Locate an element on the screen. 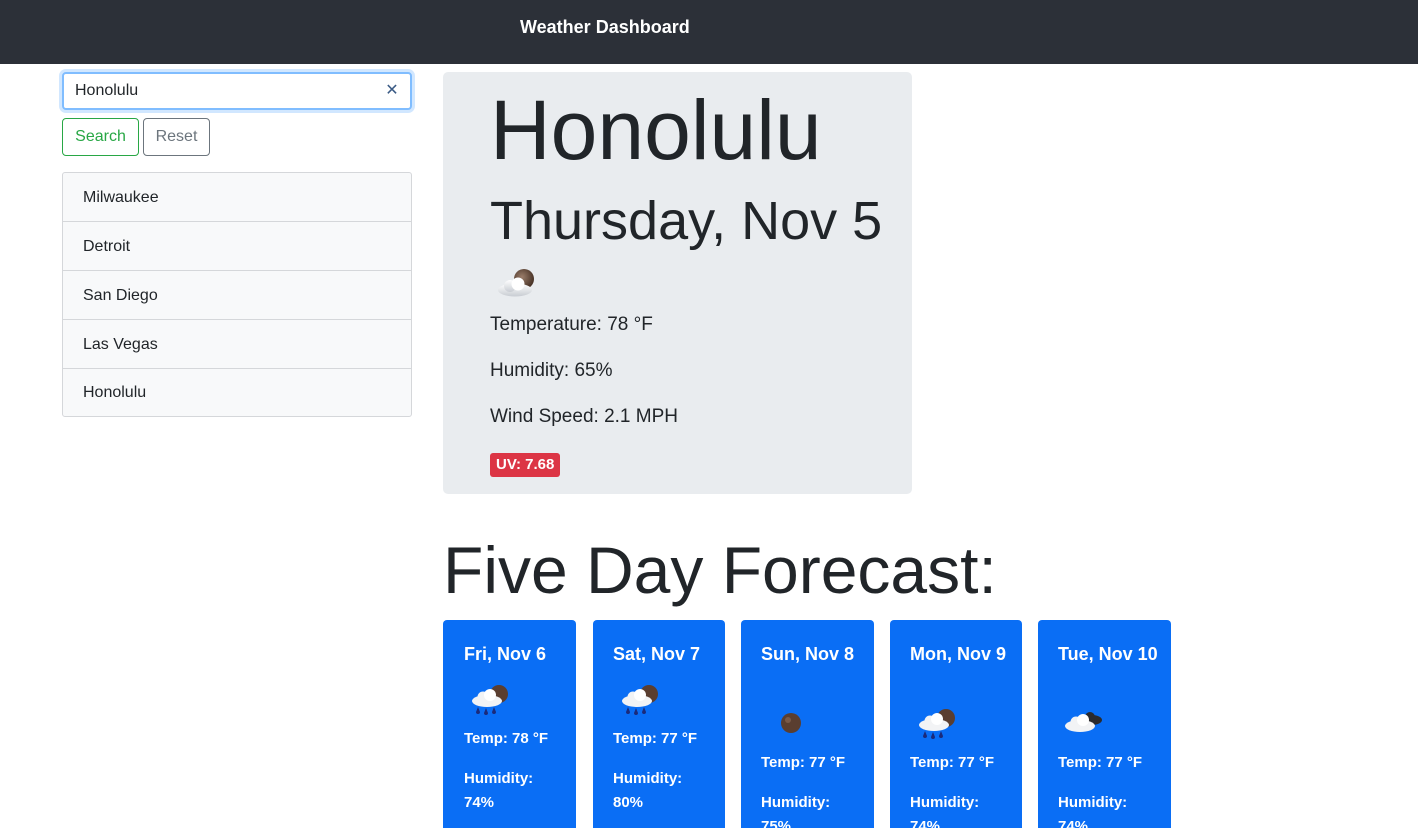 The image size is (1418, 828). forecast-humidity: Humidity: 75% is located at coordinates (796, 811).